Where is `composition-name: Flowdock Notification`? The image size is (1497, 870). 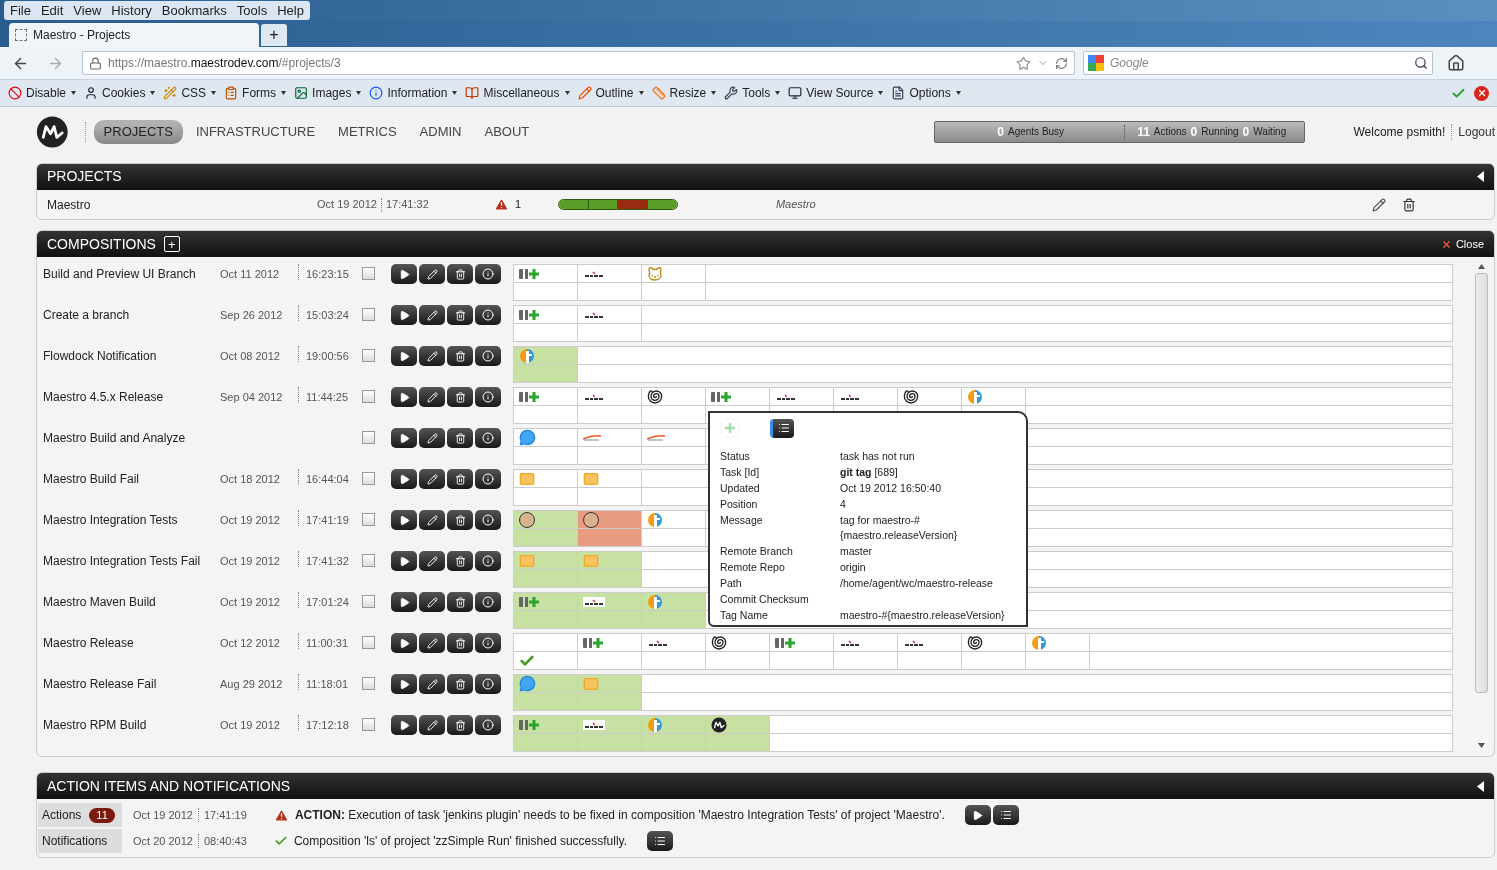 composition-name: Flowdock Notification is located at coordinates (128, 356).